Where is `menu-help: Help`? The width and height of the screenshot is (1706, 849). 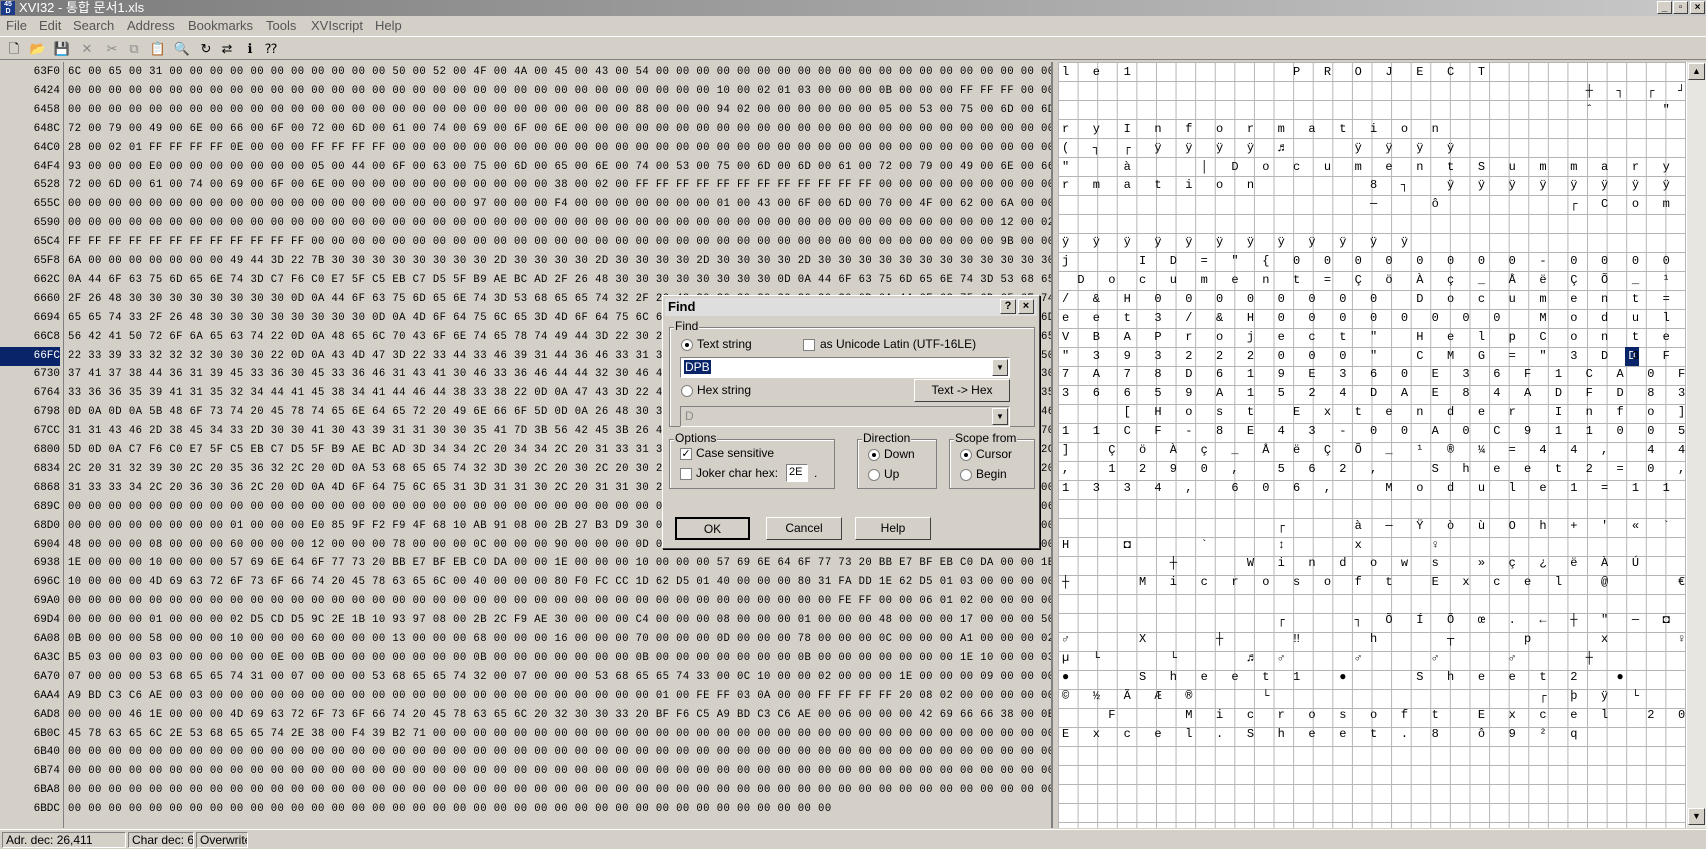
menu-help: Help is located at coordinates (388, 25).